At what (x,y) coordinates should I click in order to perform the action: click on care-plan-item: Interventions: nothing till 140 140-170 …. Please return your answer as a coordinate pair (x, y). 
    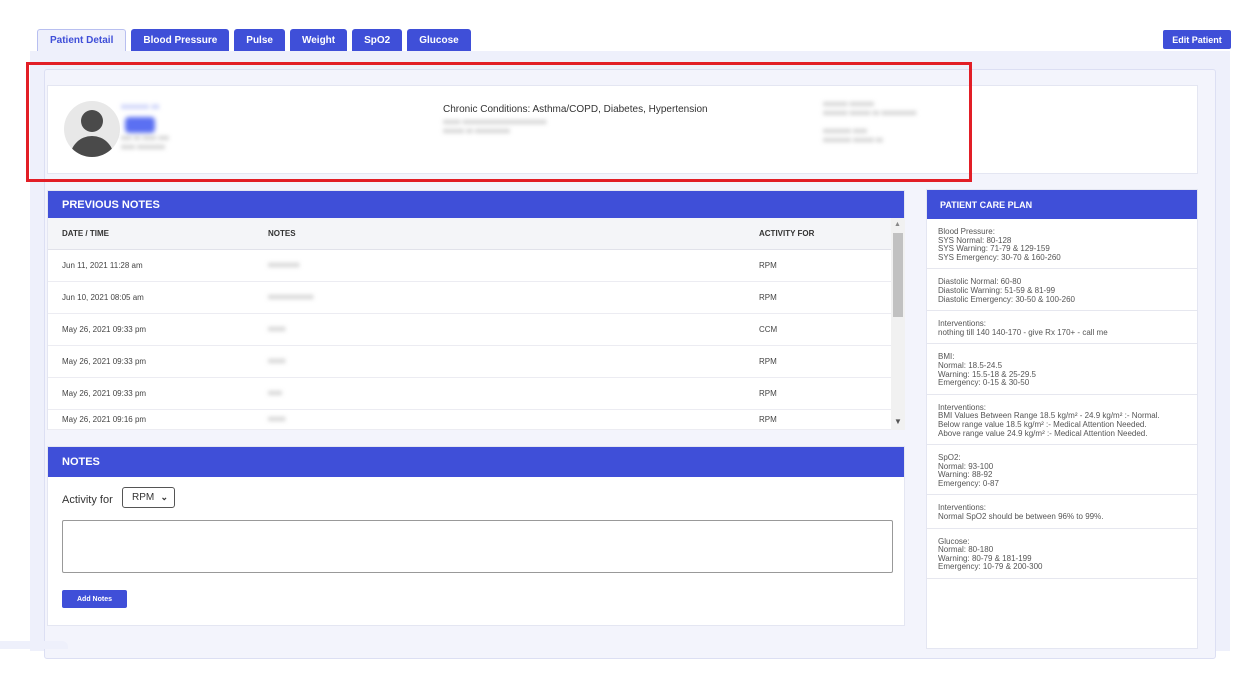
    Looking at the image, I should click on (1062, 328).